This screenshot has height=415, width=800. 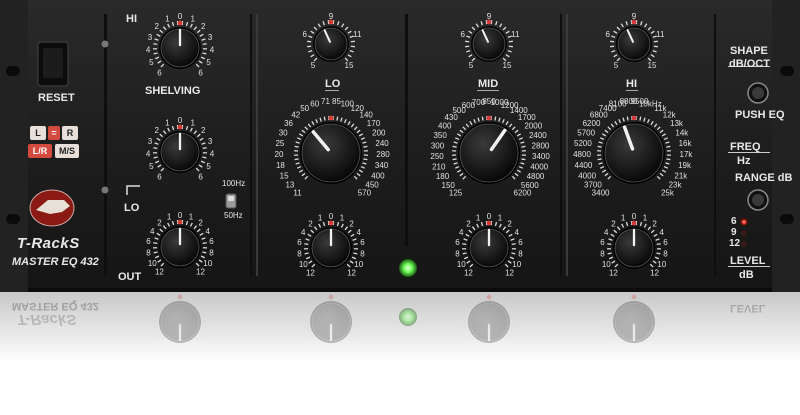 I want to click on rack-slot-bottom-right, so click(x=787, y=219).